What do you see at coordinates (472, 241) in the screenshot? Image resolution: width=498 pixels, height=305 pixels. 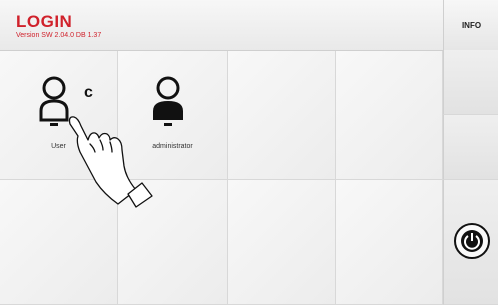 I see `power-button` at bounding box center [472, 241].